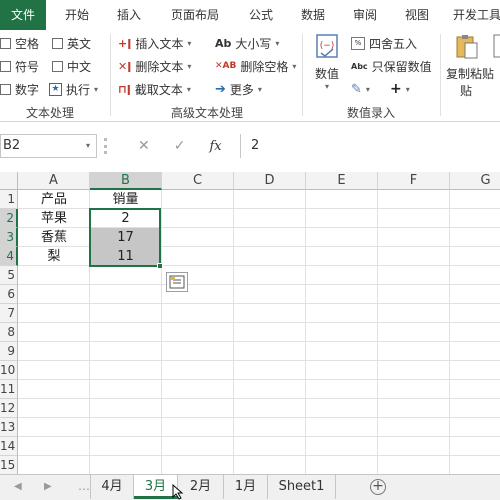  What do you see at coordinates (198, 181) in the screenshot?
I see `column-header-c: C` at bounding box center [198, 181].